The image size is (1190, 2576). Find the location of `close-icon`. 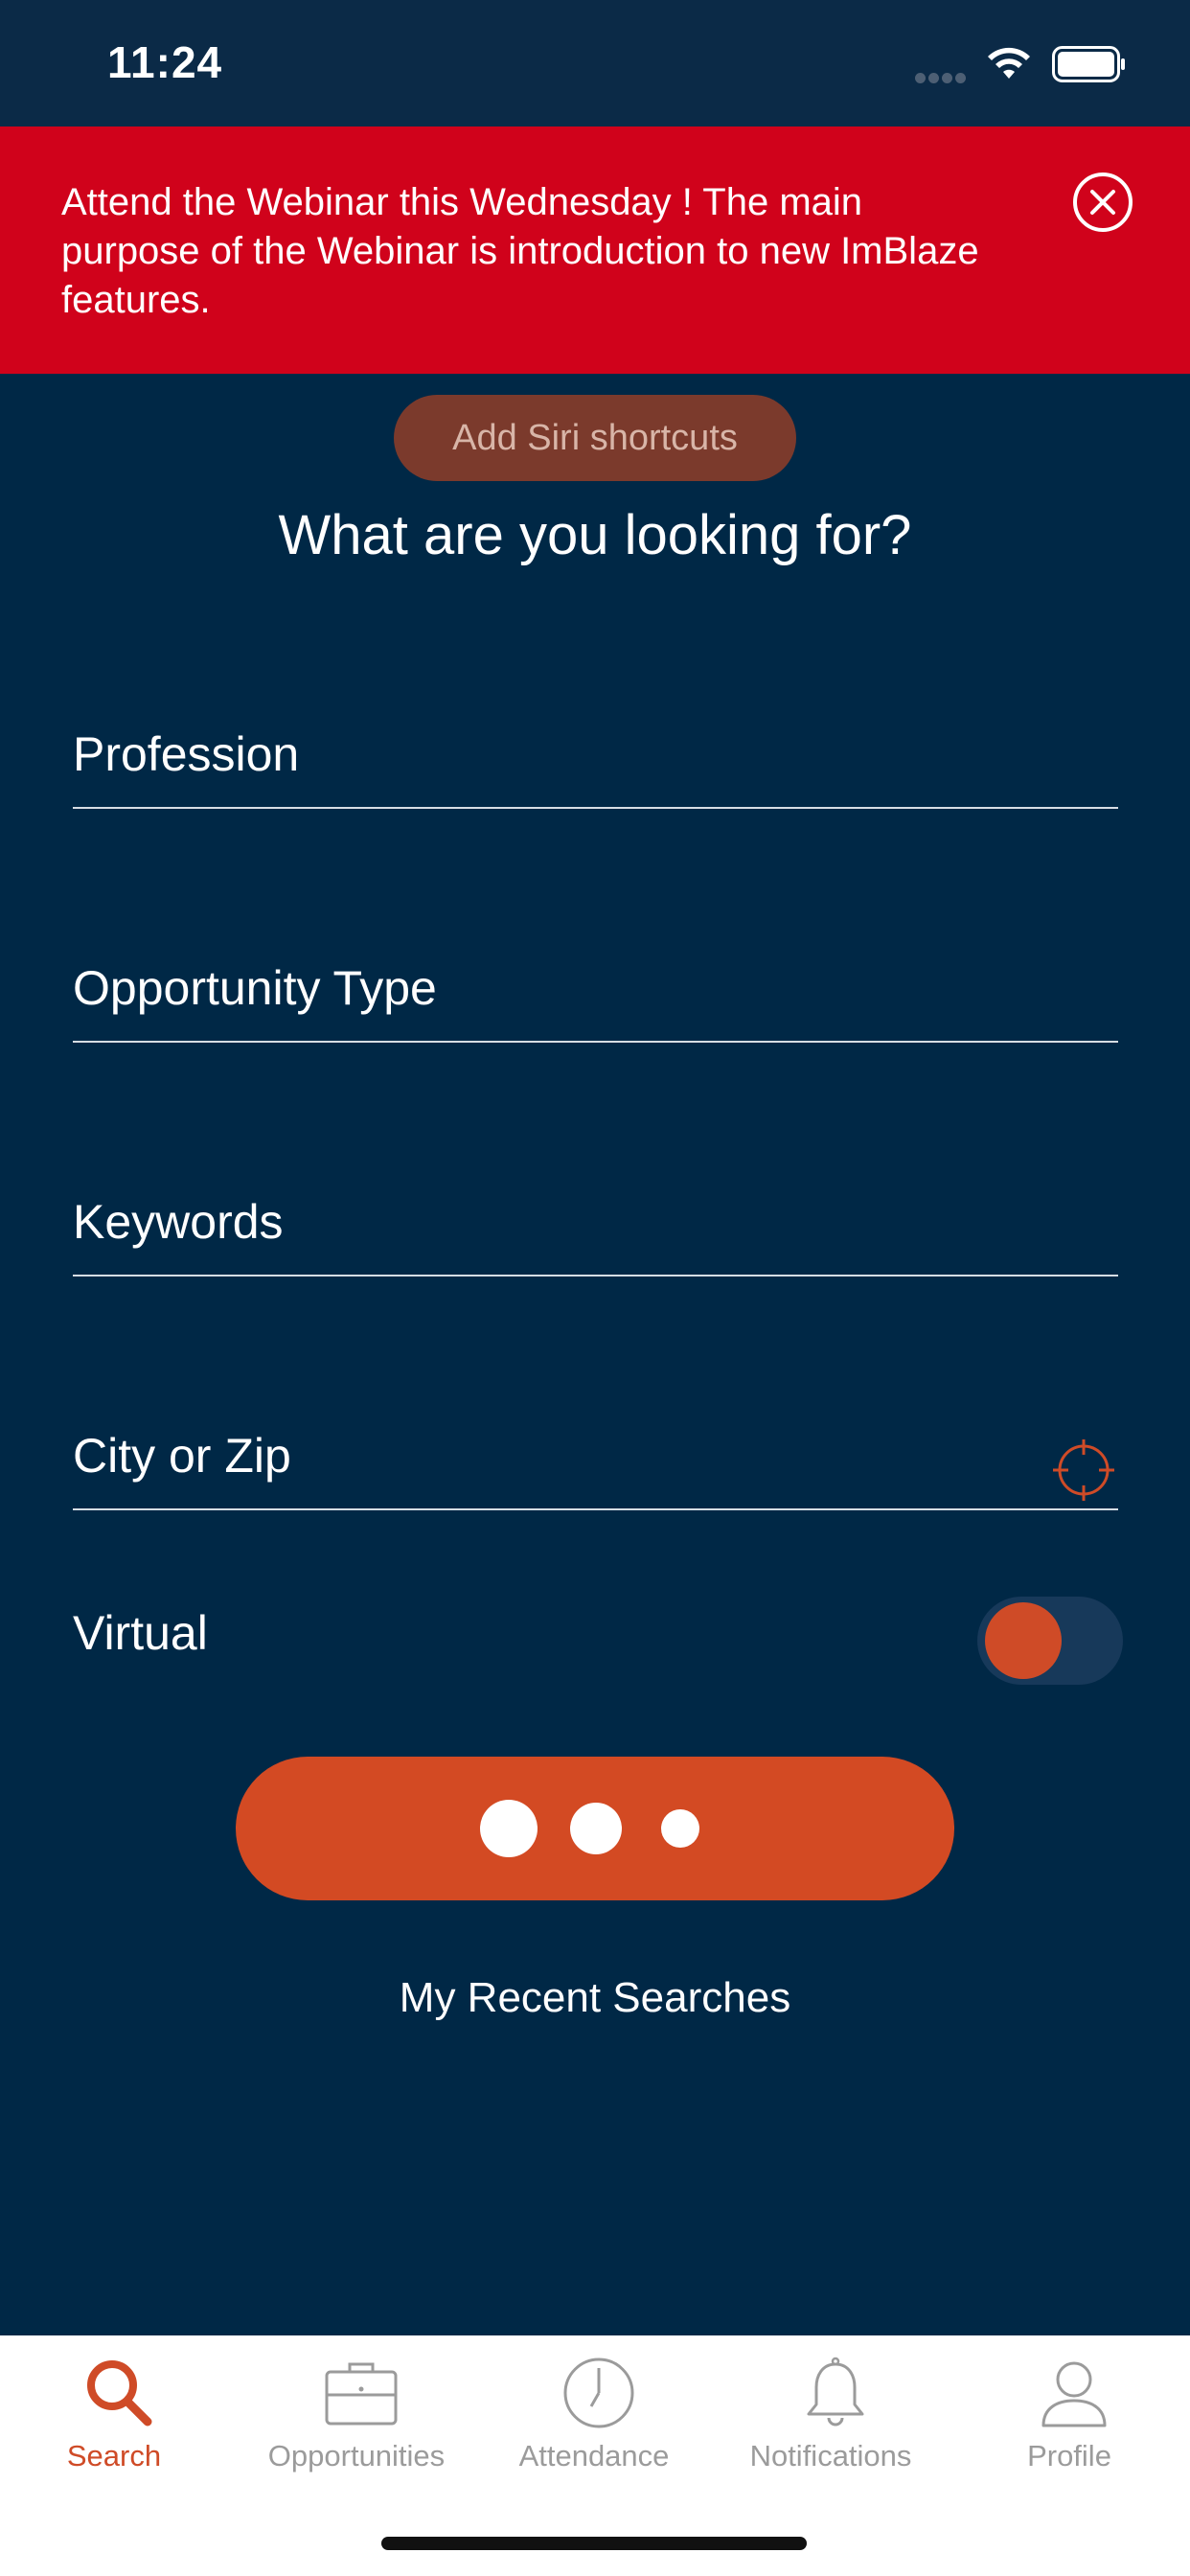

close-icon is located at coordinates (1102, 202).